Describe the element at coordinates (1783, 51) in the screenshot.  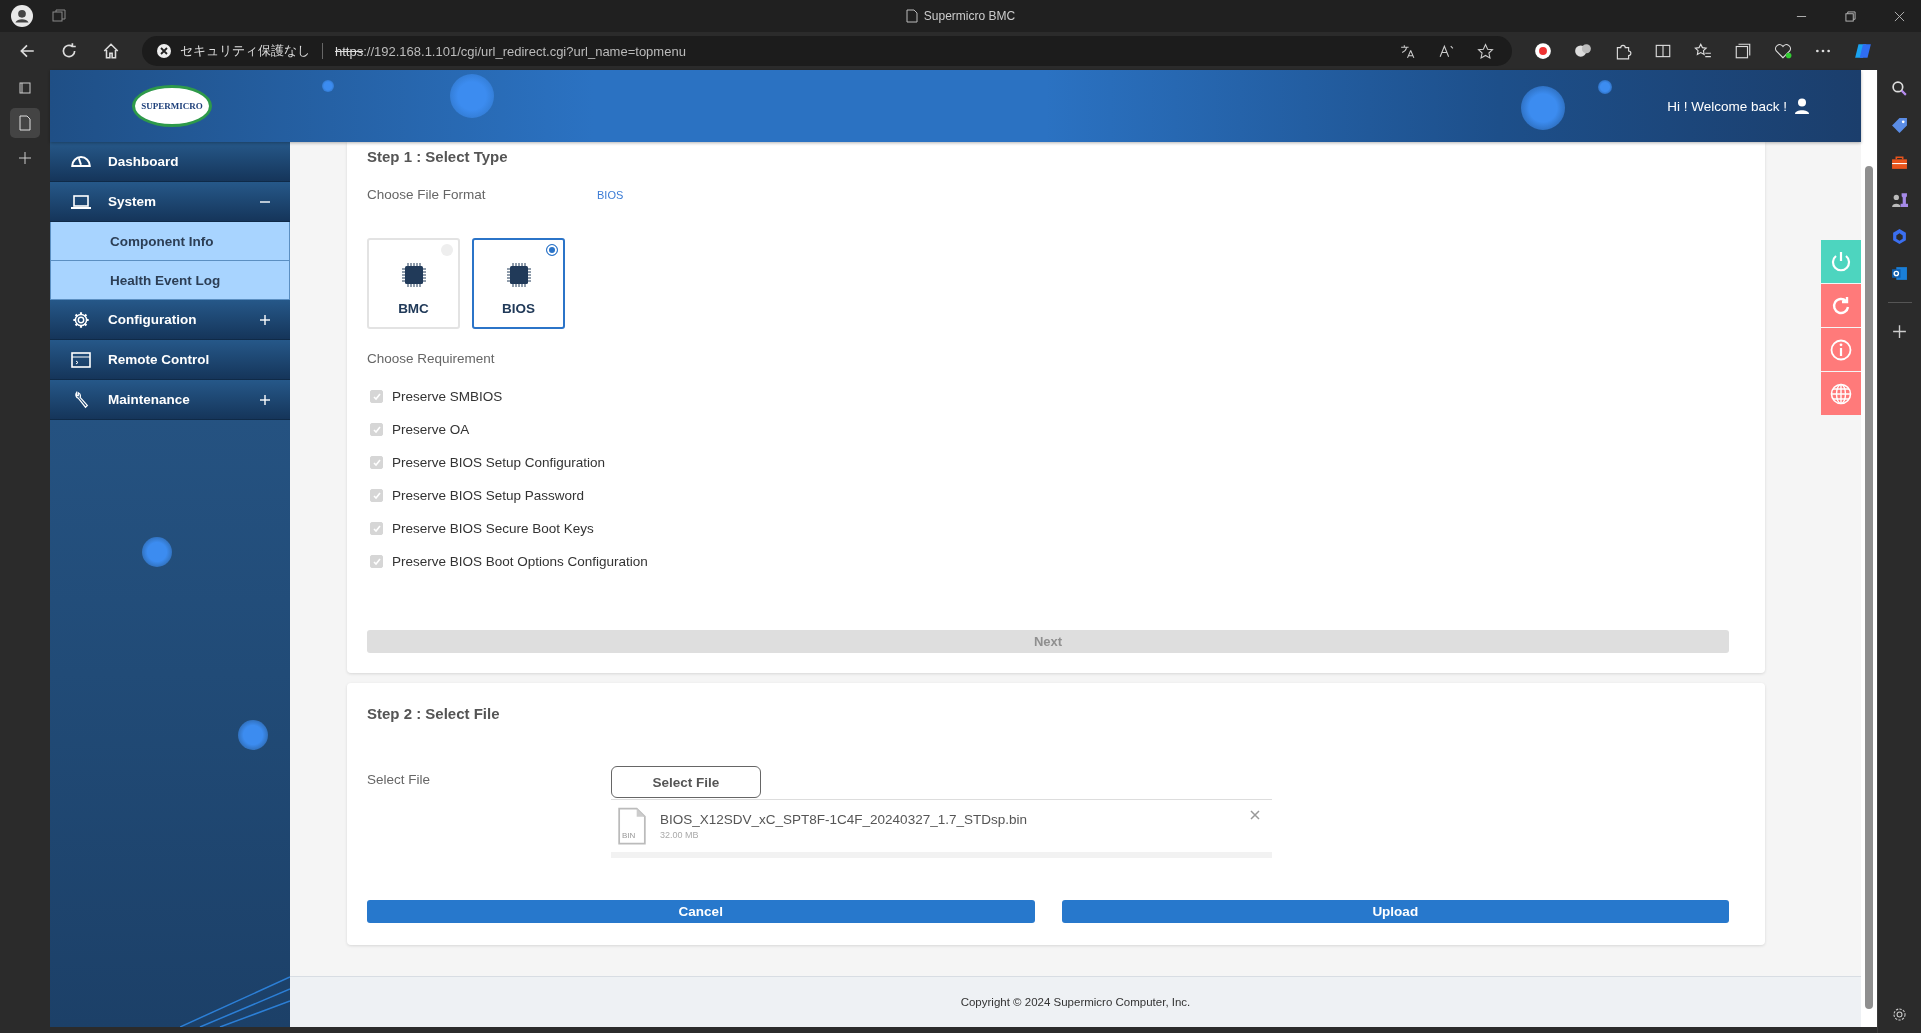
I see `heart-icon` at that location.